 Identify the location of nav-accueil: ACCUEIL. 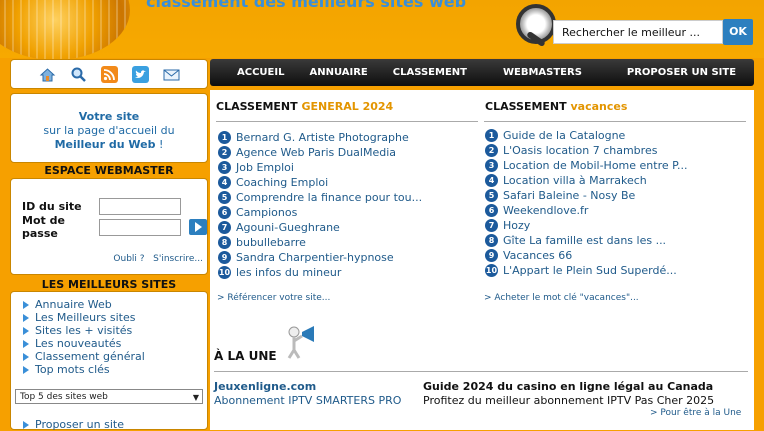
(260, 72).